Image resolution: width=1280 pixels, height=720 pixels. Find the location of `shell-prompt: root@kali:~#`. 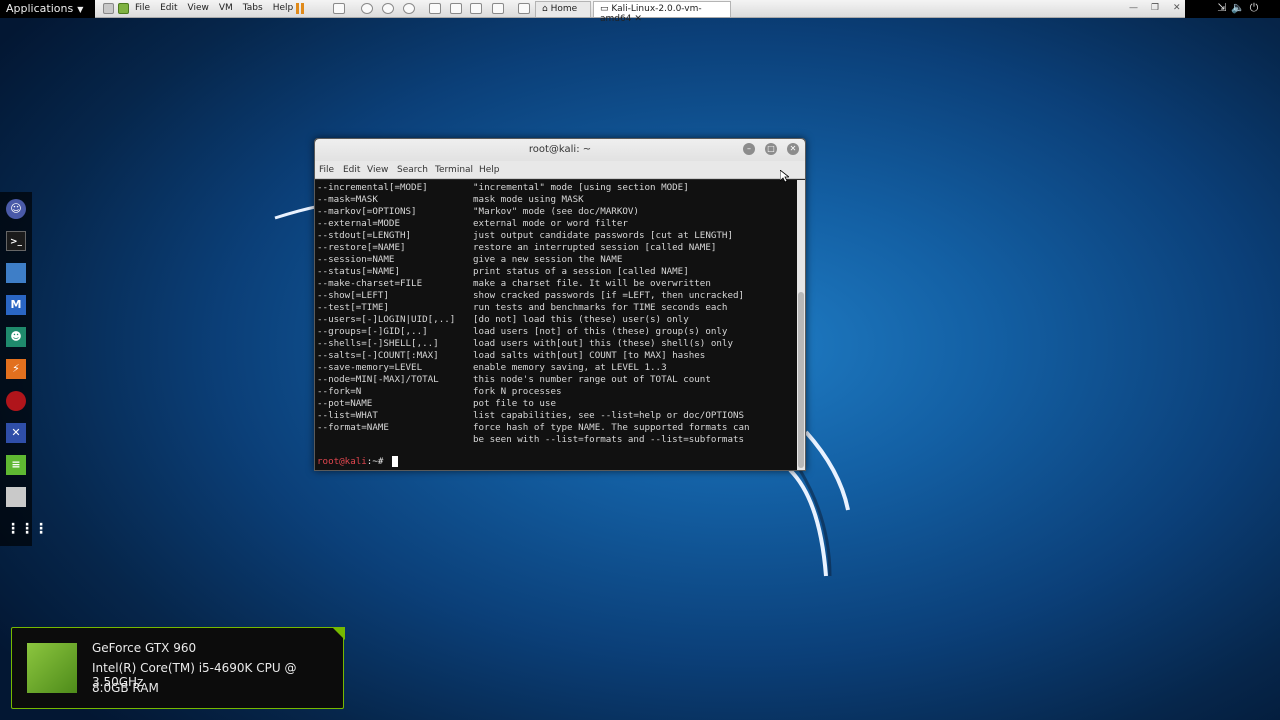

shell-prompt: root@kali:~# is located at coordinates (357, 462).